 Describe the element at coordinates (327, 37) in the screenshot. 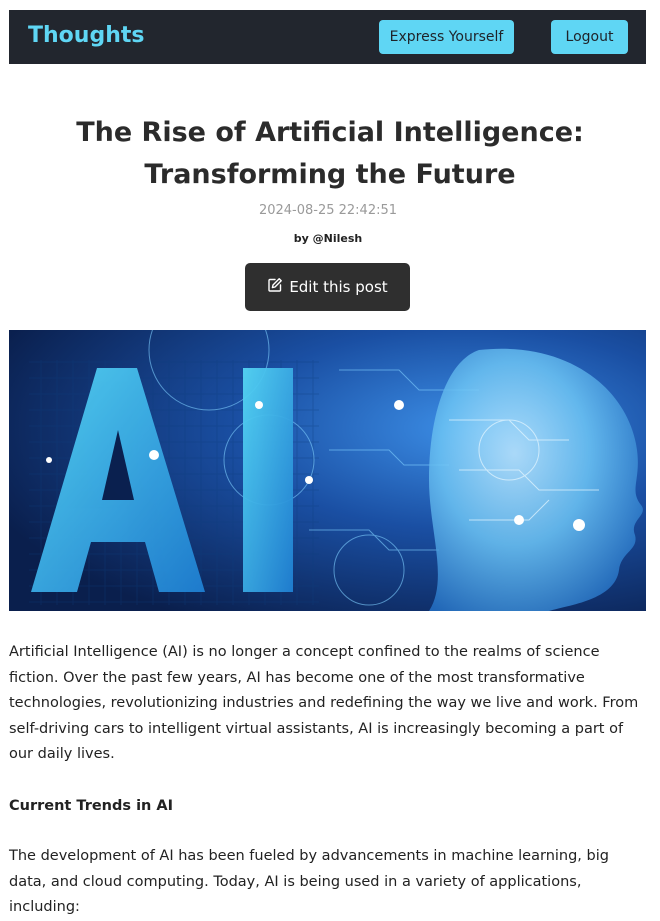

I see `navbar: Thoughts Express Yourself Logout` at that location.